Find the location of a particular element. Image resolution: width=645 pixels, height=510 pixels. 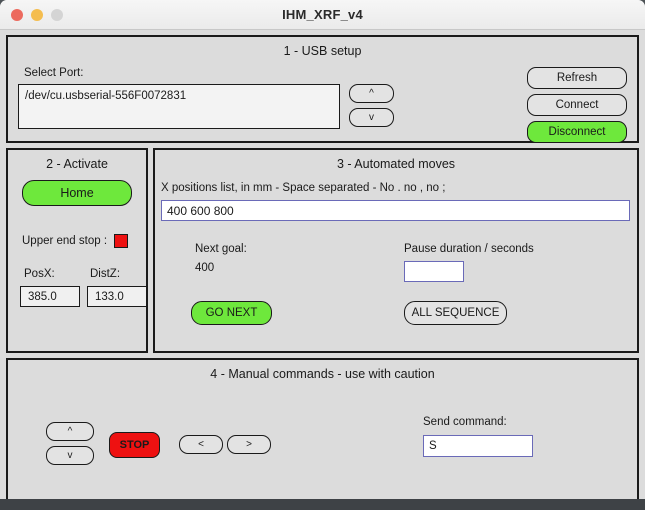

minimize-window-icon is located at coordinates (37, 15).